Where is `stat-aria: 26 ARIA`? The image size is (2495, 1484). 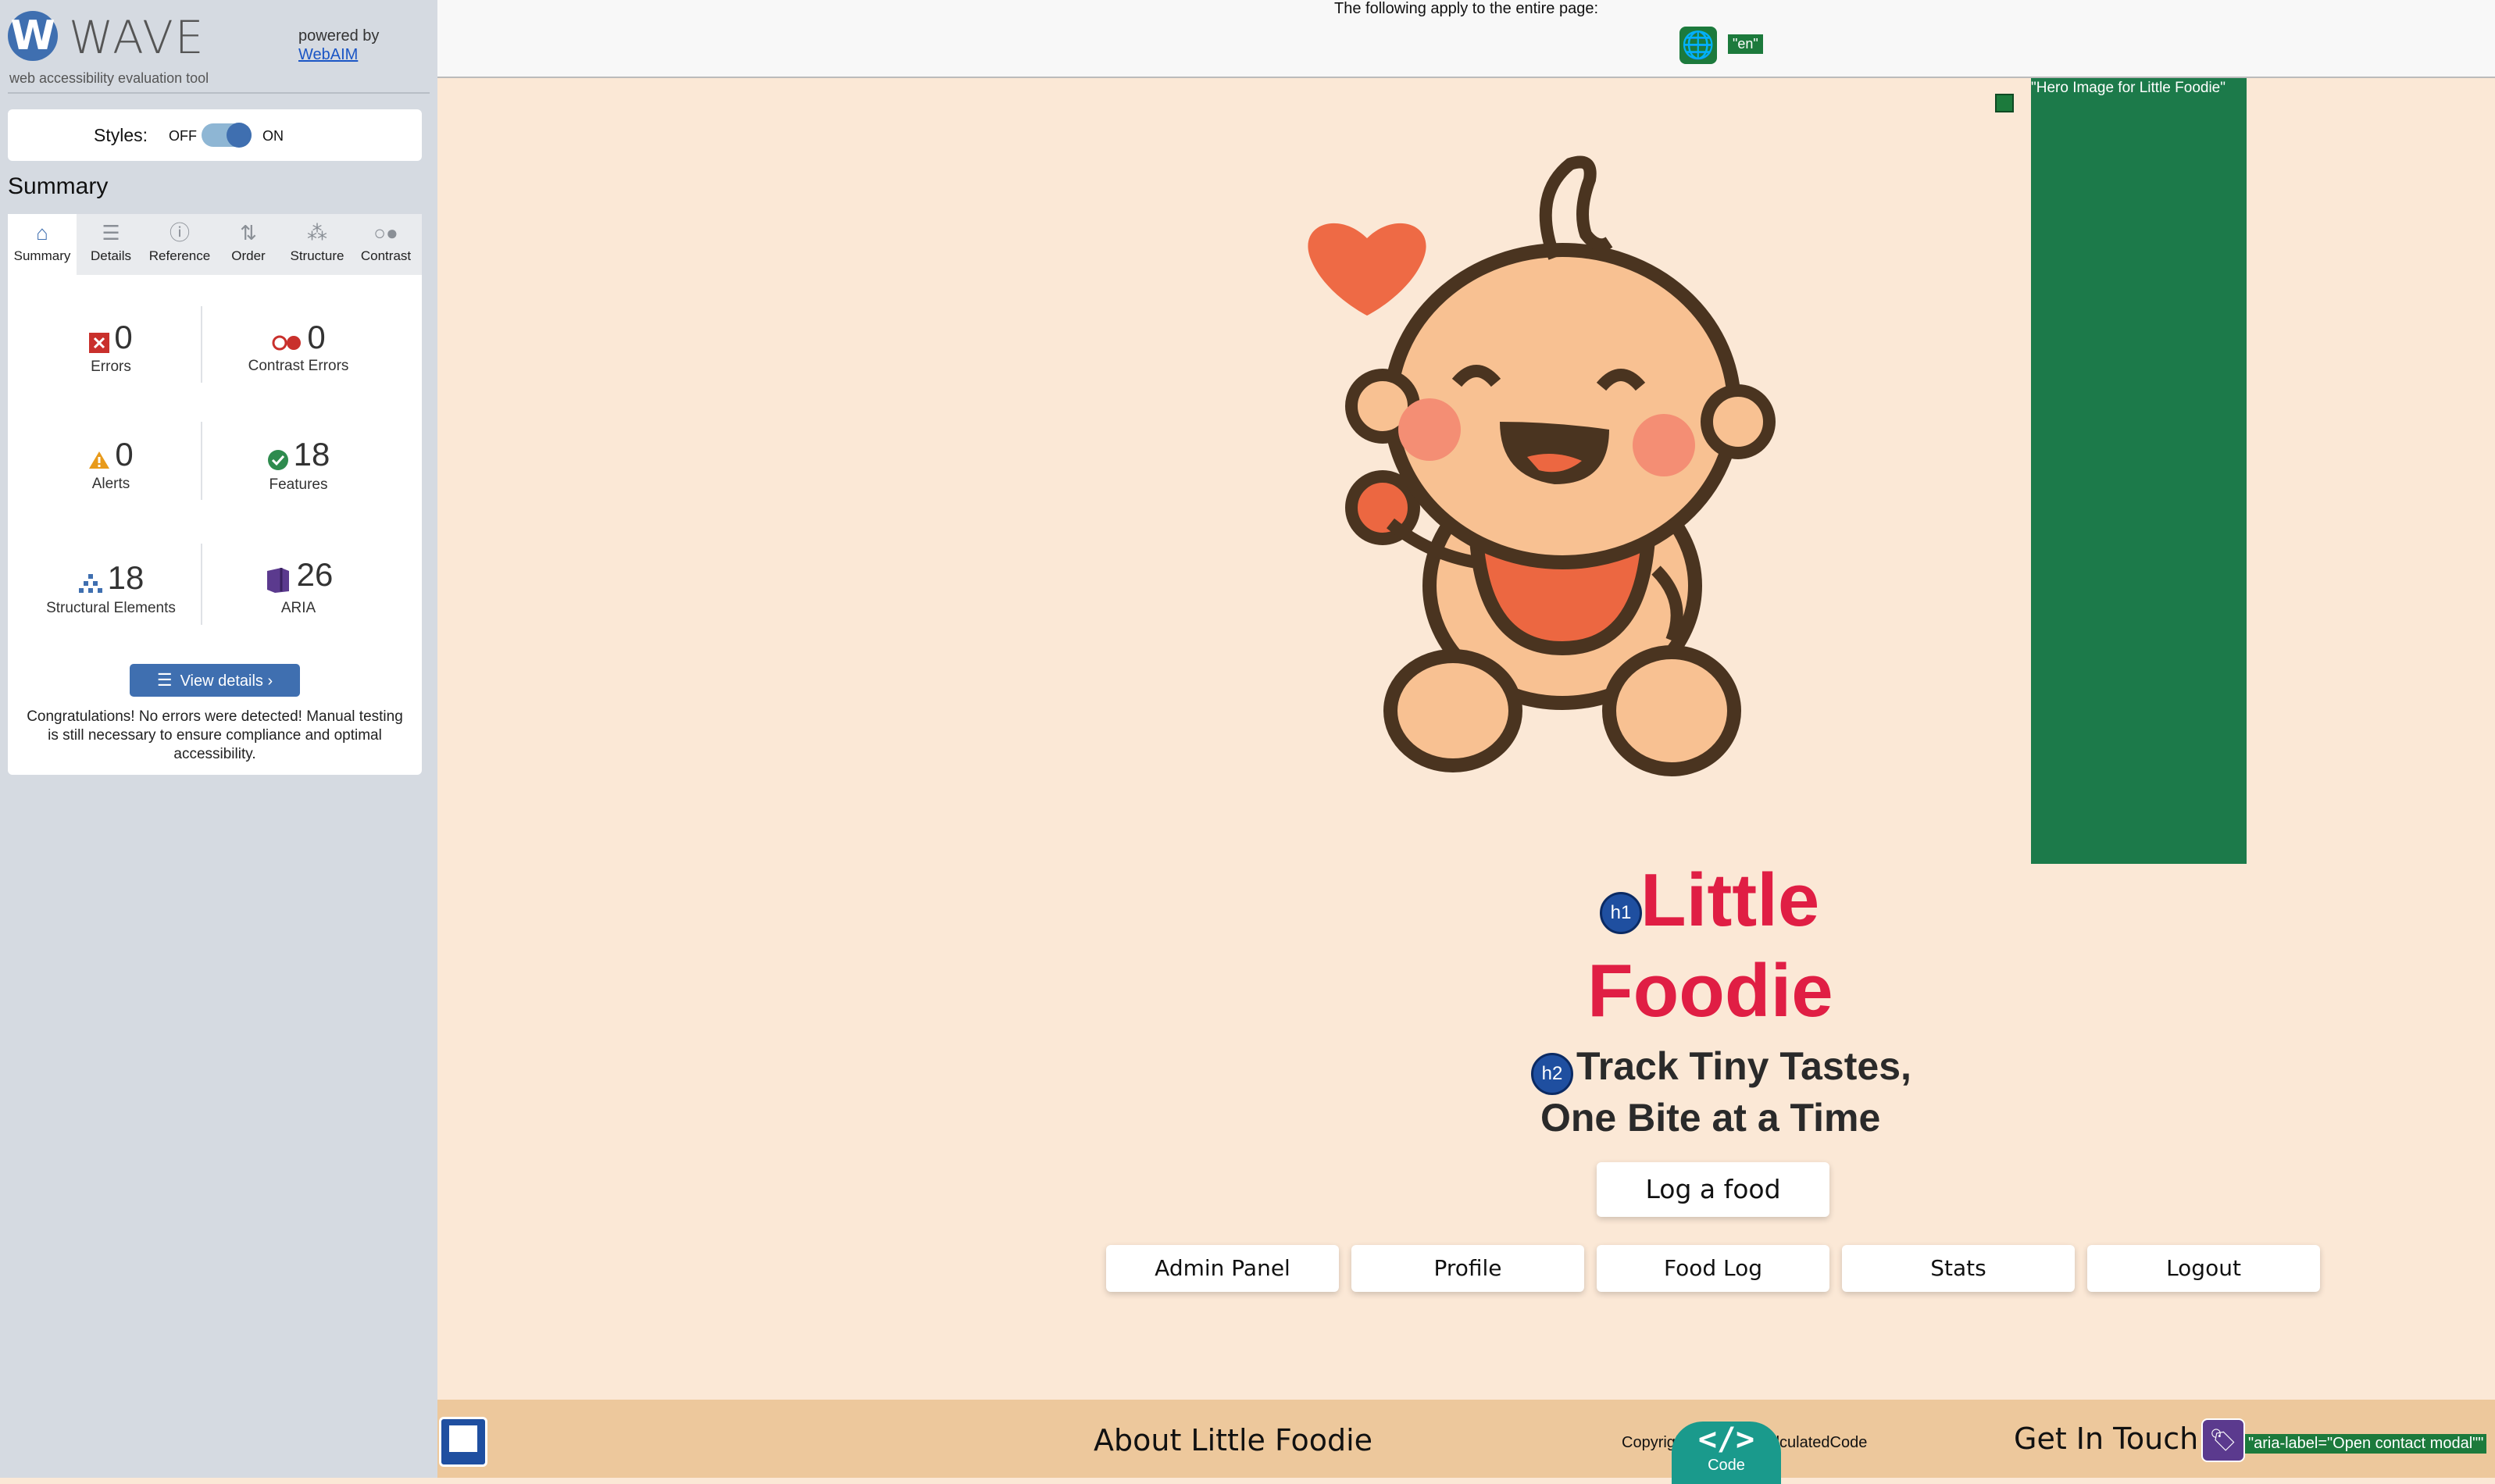
stat-aria: 26 ARIA is located at coordinates (298, 586).